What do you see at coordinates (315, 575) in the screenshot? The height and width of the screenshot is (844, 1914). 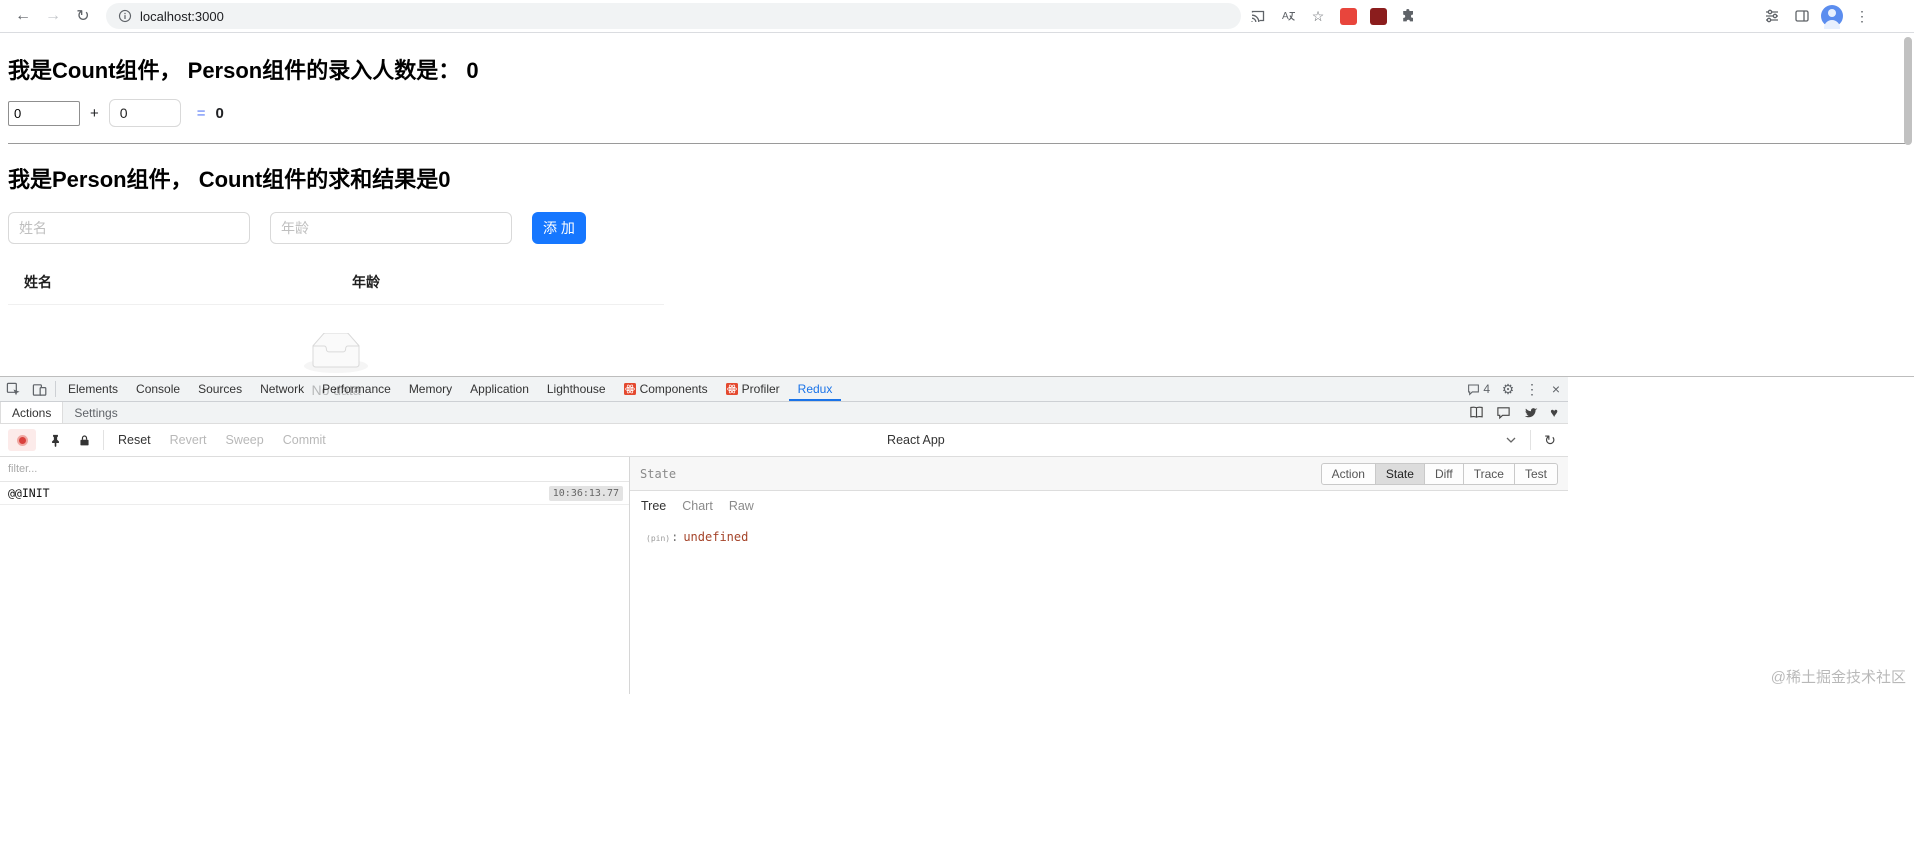 I see `action-list-pane: @@INIT 10:36:13.77` at bounding box center [315, 575].